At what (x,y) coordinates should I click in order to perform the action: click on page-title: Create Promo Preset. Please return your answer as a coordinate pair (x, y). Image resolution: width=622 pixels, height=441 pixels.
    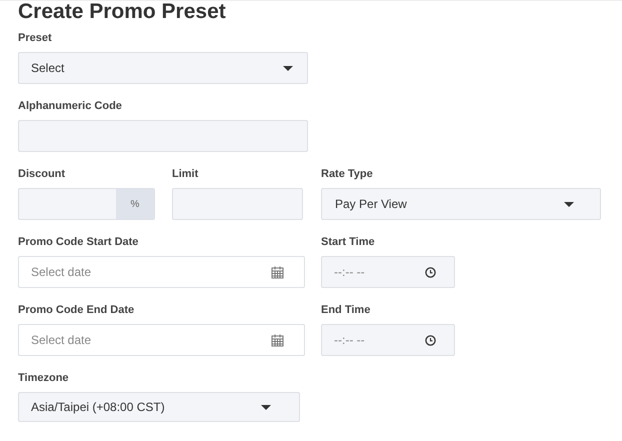
    Looking at the image, I should click on (122, 12).